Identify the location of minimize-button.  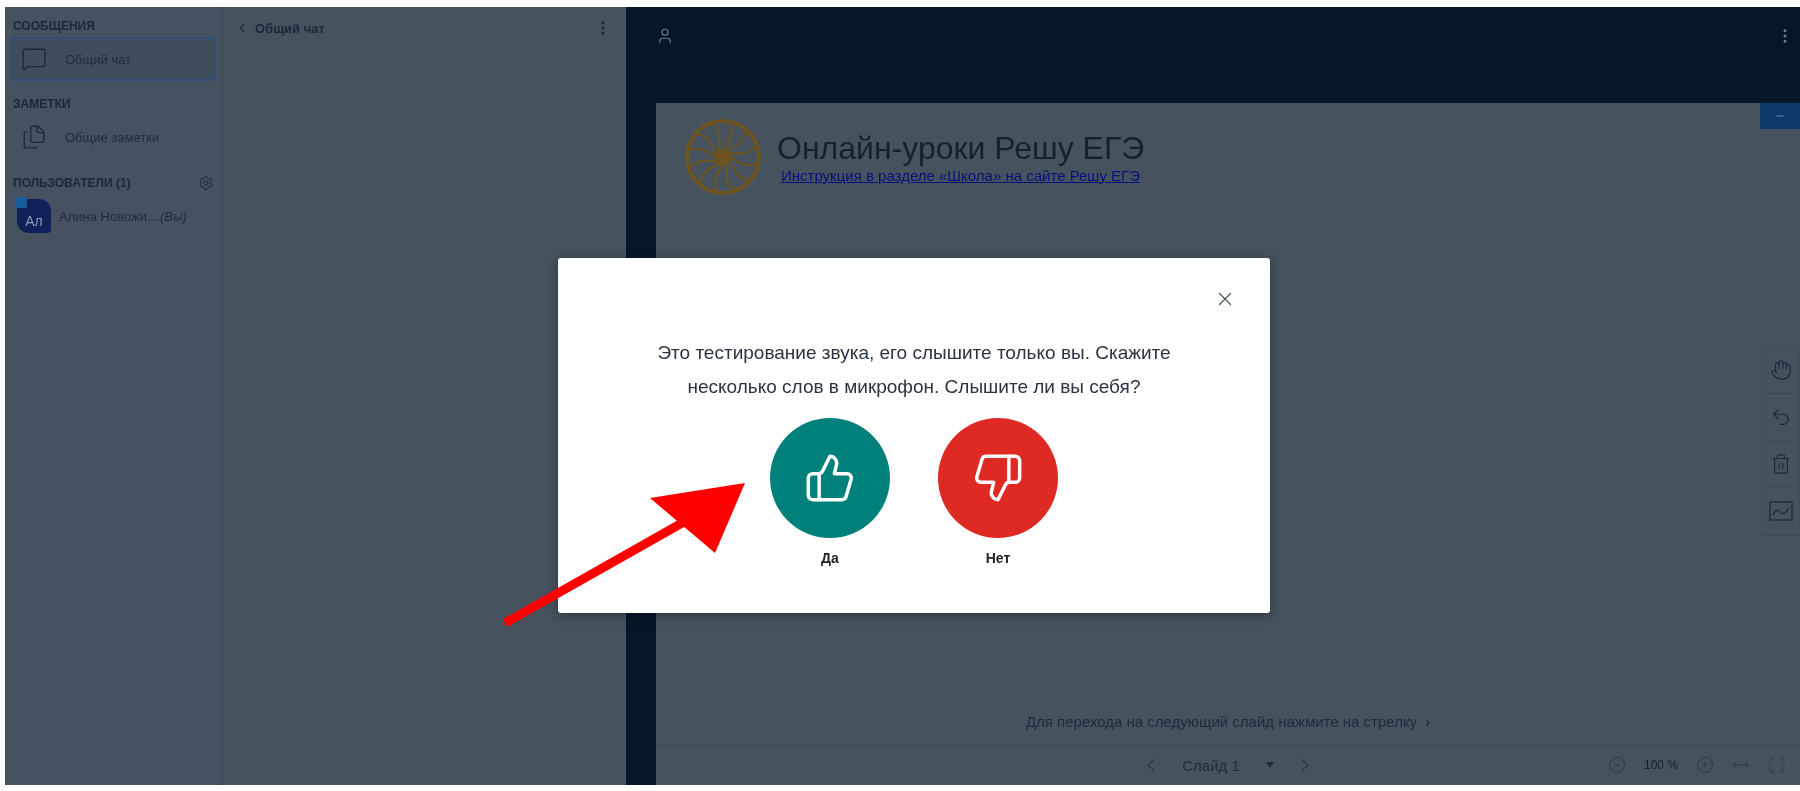
(1780, 116).